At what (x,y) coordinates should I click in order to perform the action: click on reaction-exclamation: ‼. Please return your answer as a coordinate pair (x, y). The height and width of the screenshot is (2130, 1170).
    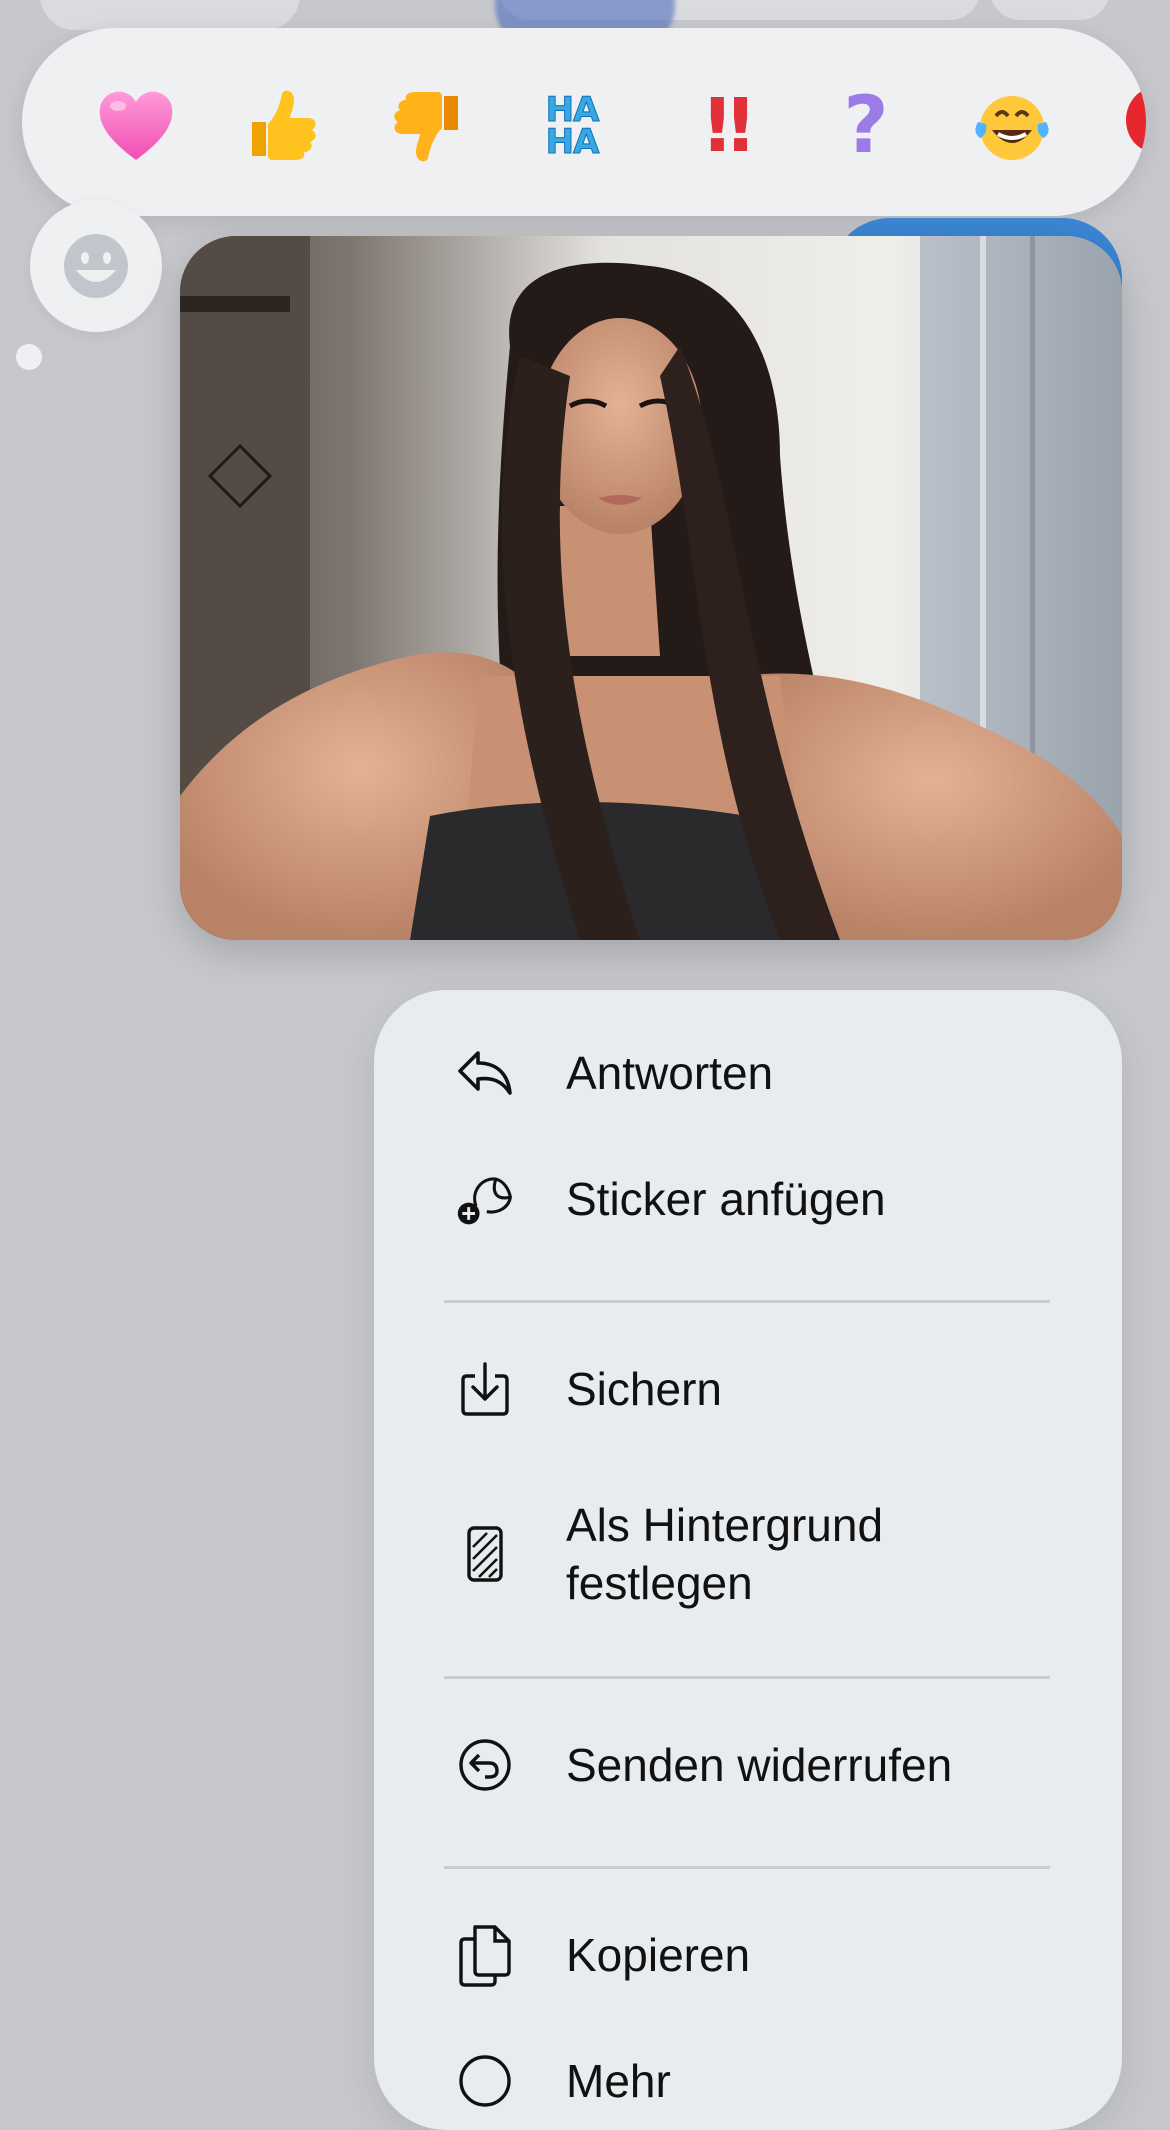
    Looking at the image, I should click on (720, 126).